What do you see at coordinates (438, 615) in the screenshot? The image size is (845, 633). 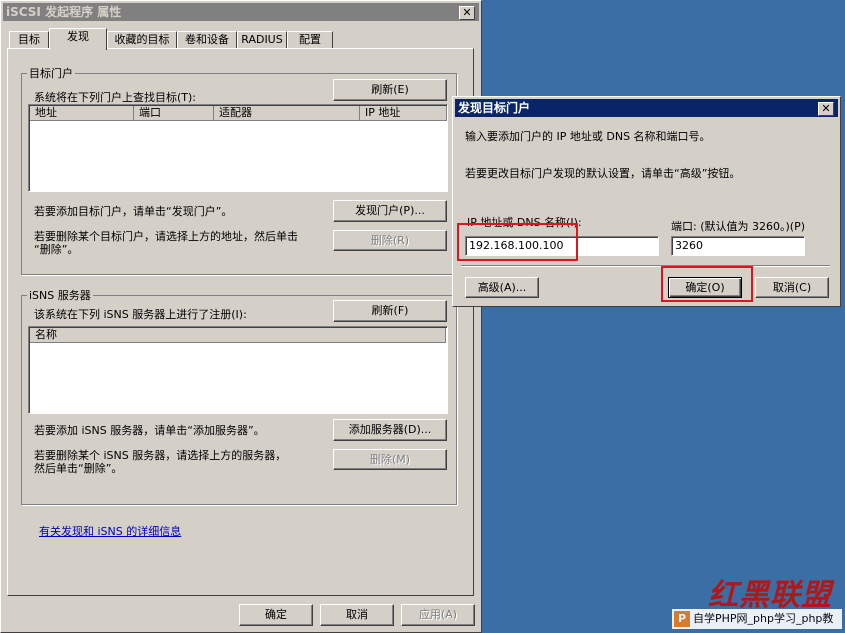 I see `apply-button: 应用(A)` at bounding box center [438, 615].